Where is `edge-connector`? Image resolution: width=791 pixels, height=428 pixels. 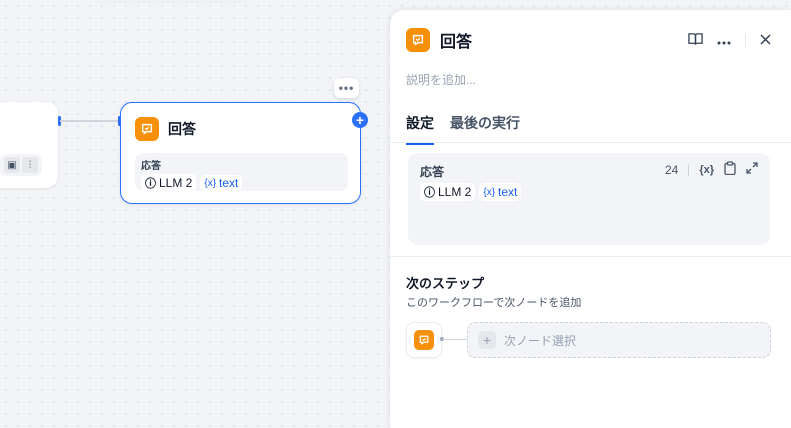 edge-connector is located at coordinates (90, 121).